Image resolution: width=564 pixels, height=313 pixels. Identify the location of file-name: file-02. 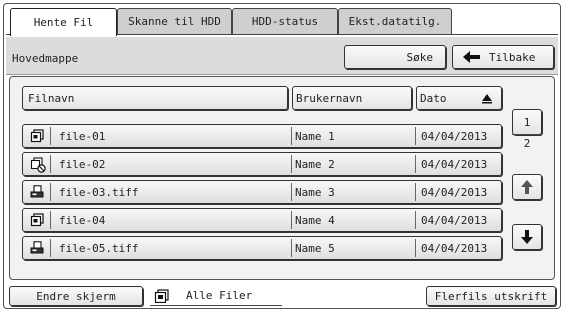
(82, 164).